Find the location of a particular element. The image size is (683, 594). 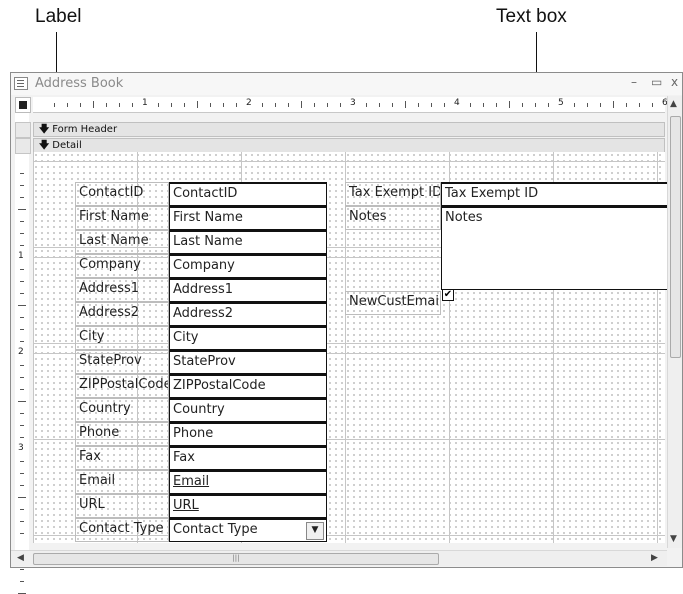

text-box-callout: Text box is located at coordinates (531, 16).